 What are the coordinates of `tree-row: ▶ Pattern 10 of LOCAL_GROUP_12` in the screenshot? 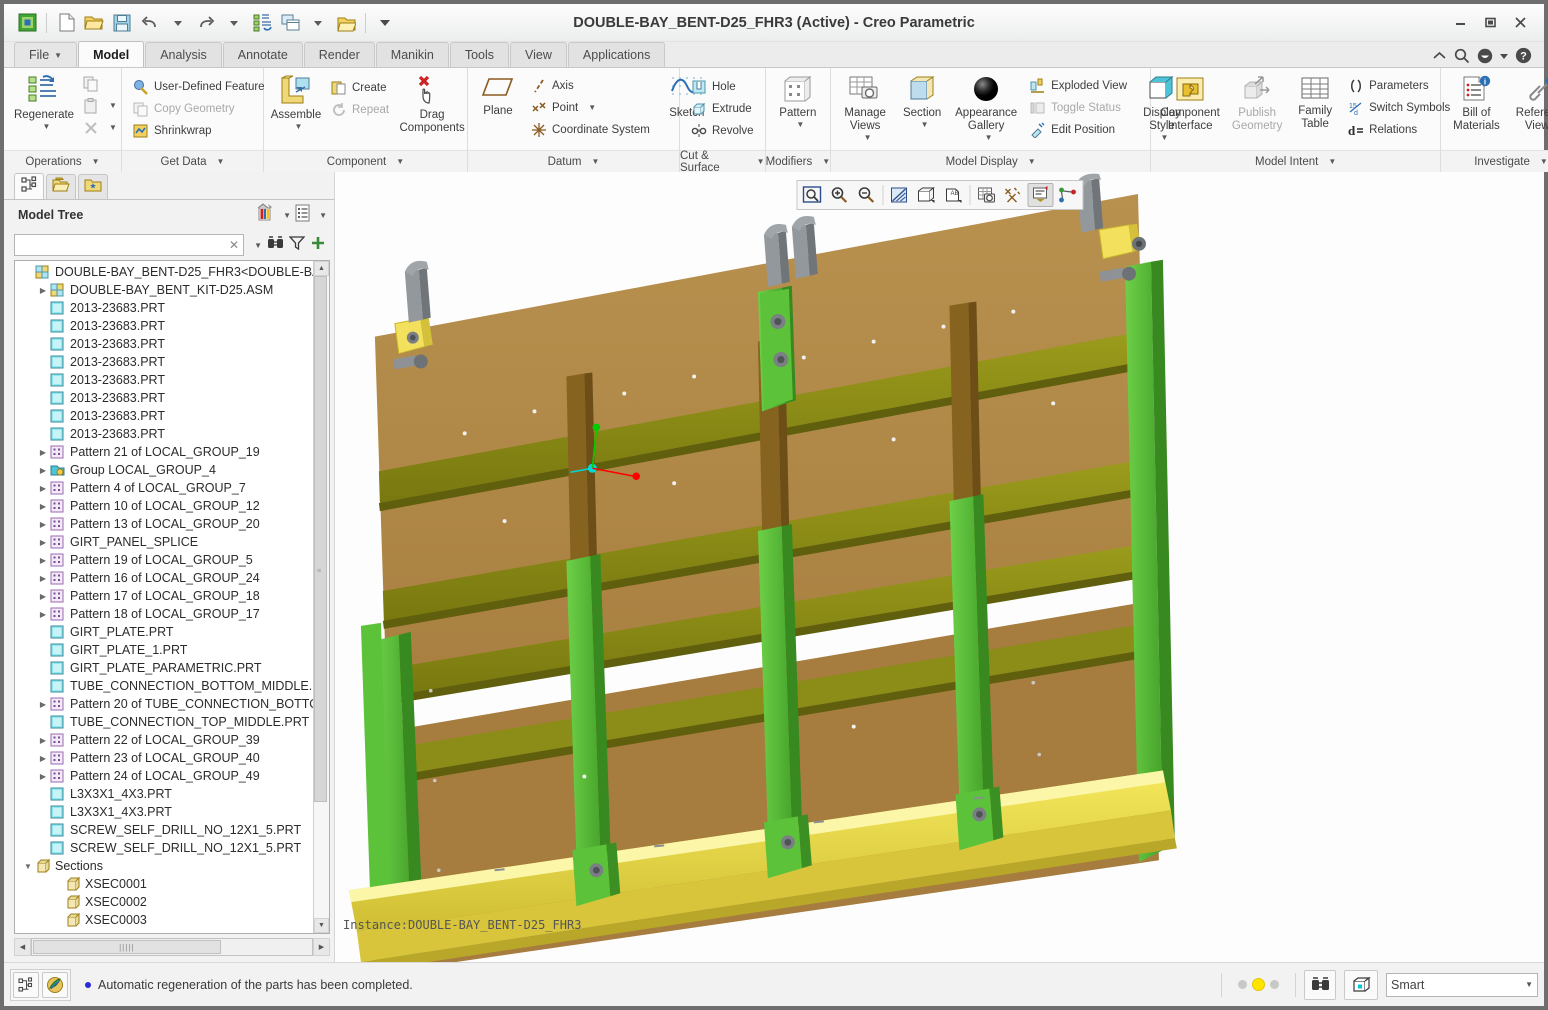 It's located at (164, 506).